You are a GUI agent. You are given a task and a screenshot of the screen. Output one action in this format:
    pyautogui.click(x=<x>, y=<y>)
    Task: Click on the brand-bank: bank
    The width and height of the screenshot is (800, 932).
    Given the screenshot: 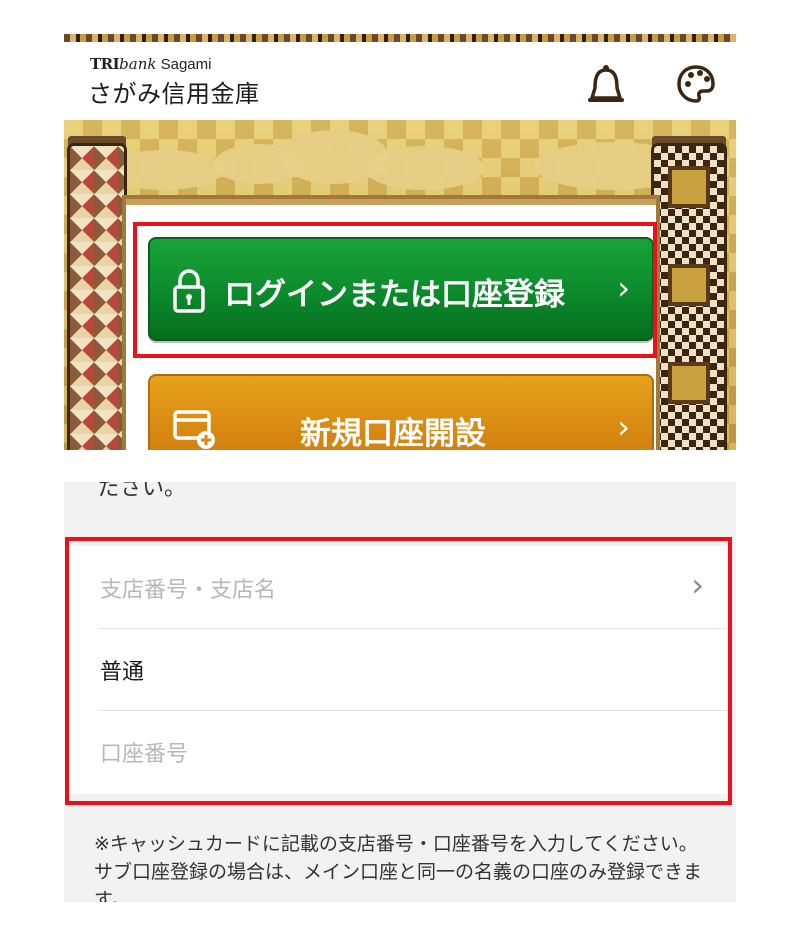 What is the action you would take?
    pyautogui.click(x=138, y=64)
    